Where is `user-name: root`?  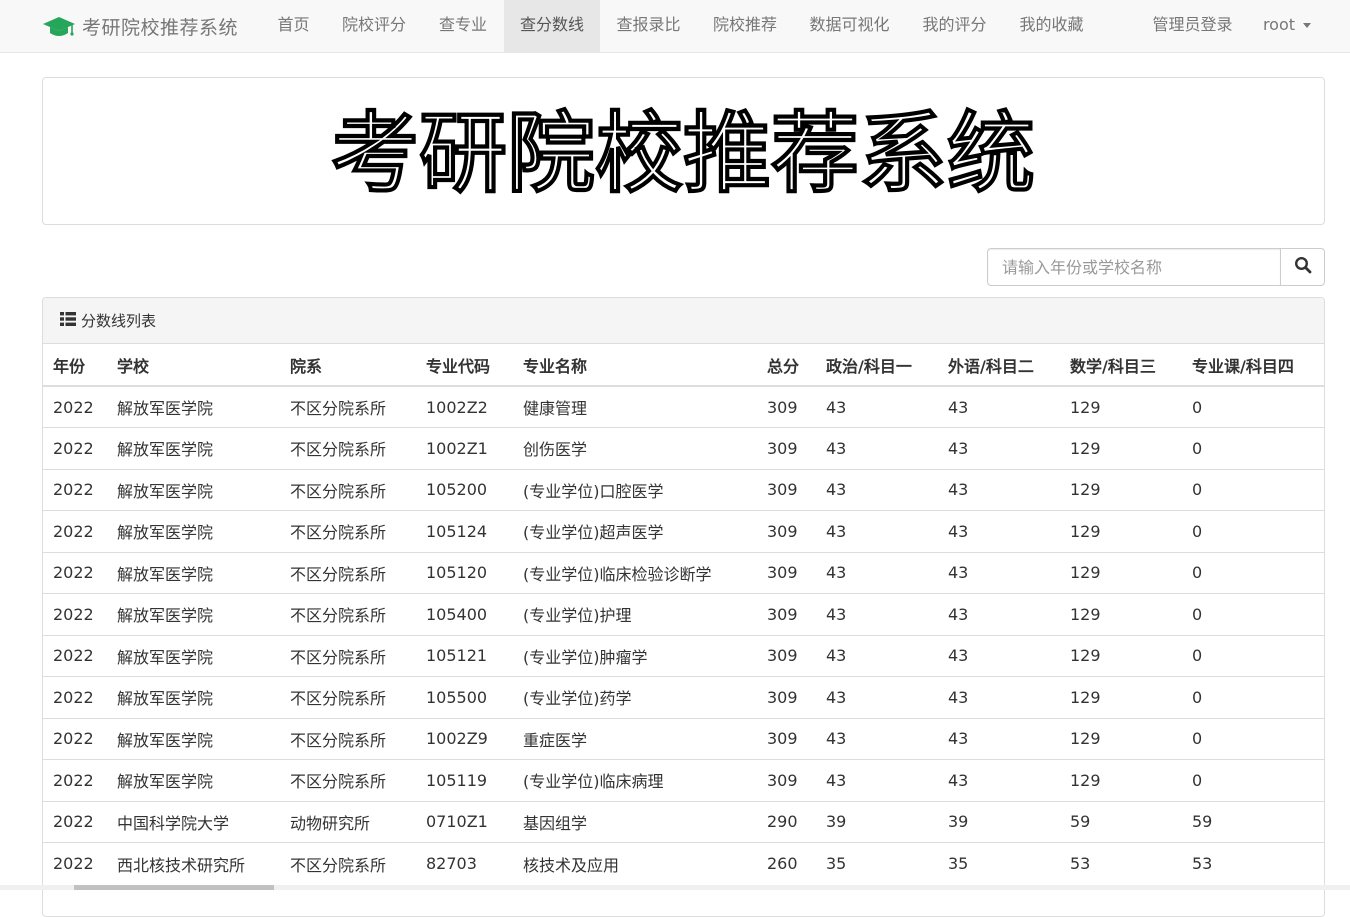
user-name: root is located at coordinates (1279, 24).